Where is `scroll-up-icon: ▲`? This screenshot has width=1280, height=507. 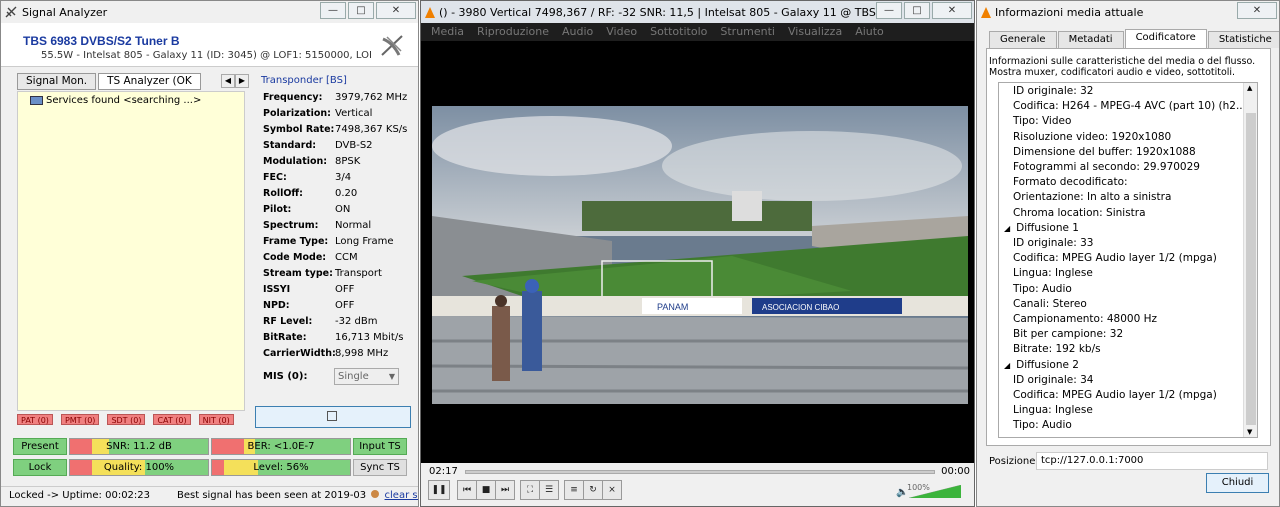
scroll-up-icon: ▲ is located at coordinates (1249, 88).